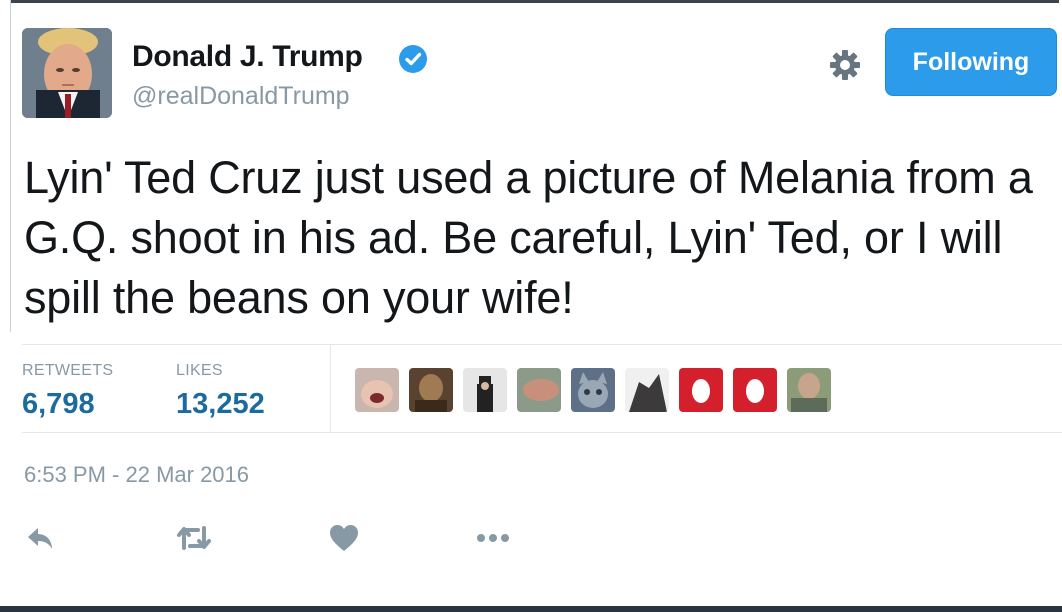 The height and width of the screenshot is (612, 1062). What do you see at coordinates (413, 59) in the screenshot?
I see `verified-badge-icon` at bounding box center [413, 59].